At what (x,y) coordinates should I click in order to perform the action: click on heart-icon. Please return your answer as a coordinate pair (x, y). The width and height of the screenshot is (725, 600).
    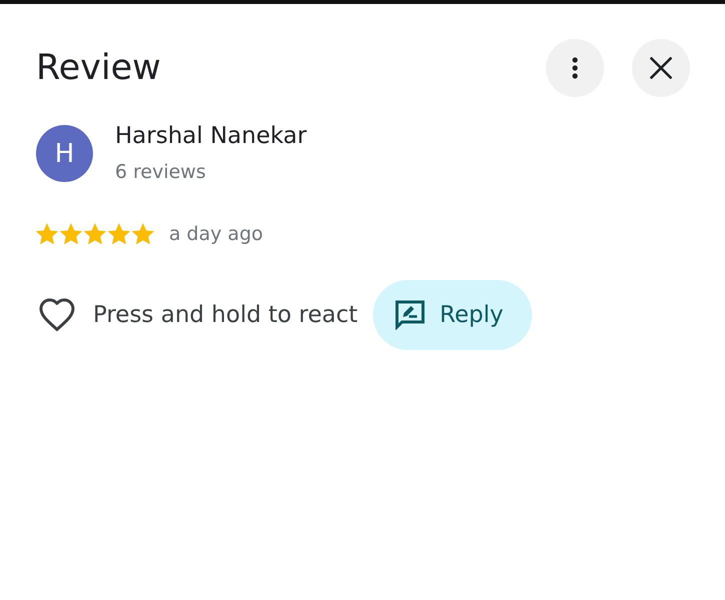
    Looking at the image, I should click on (57, 315).